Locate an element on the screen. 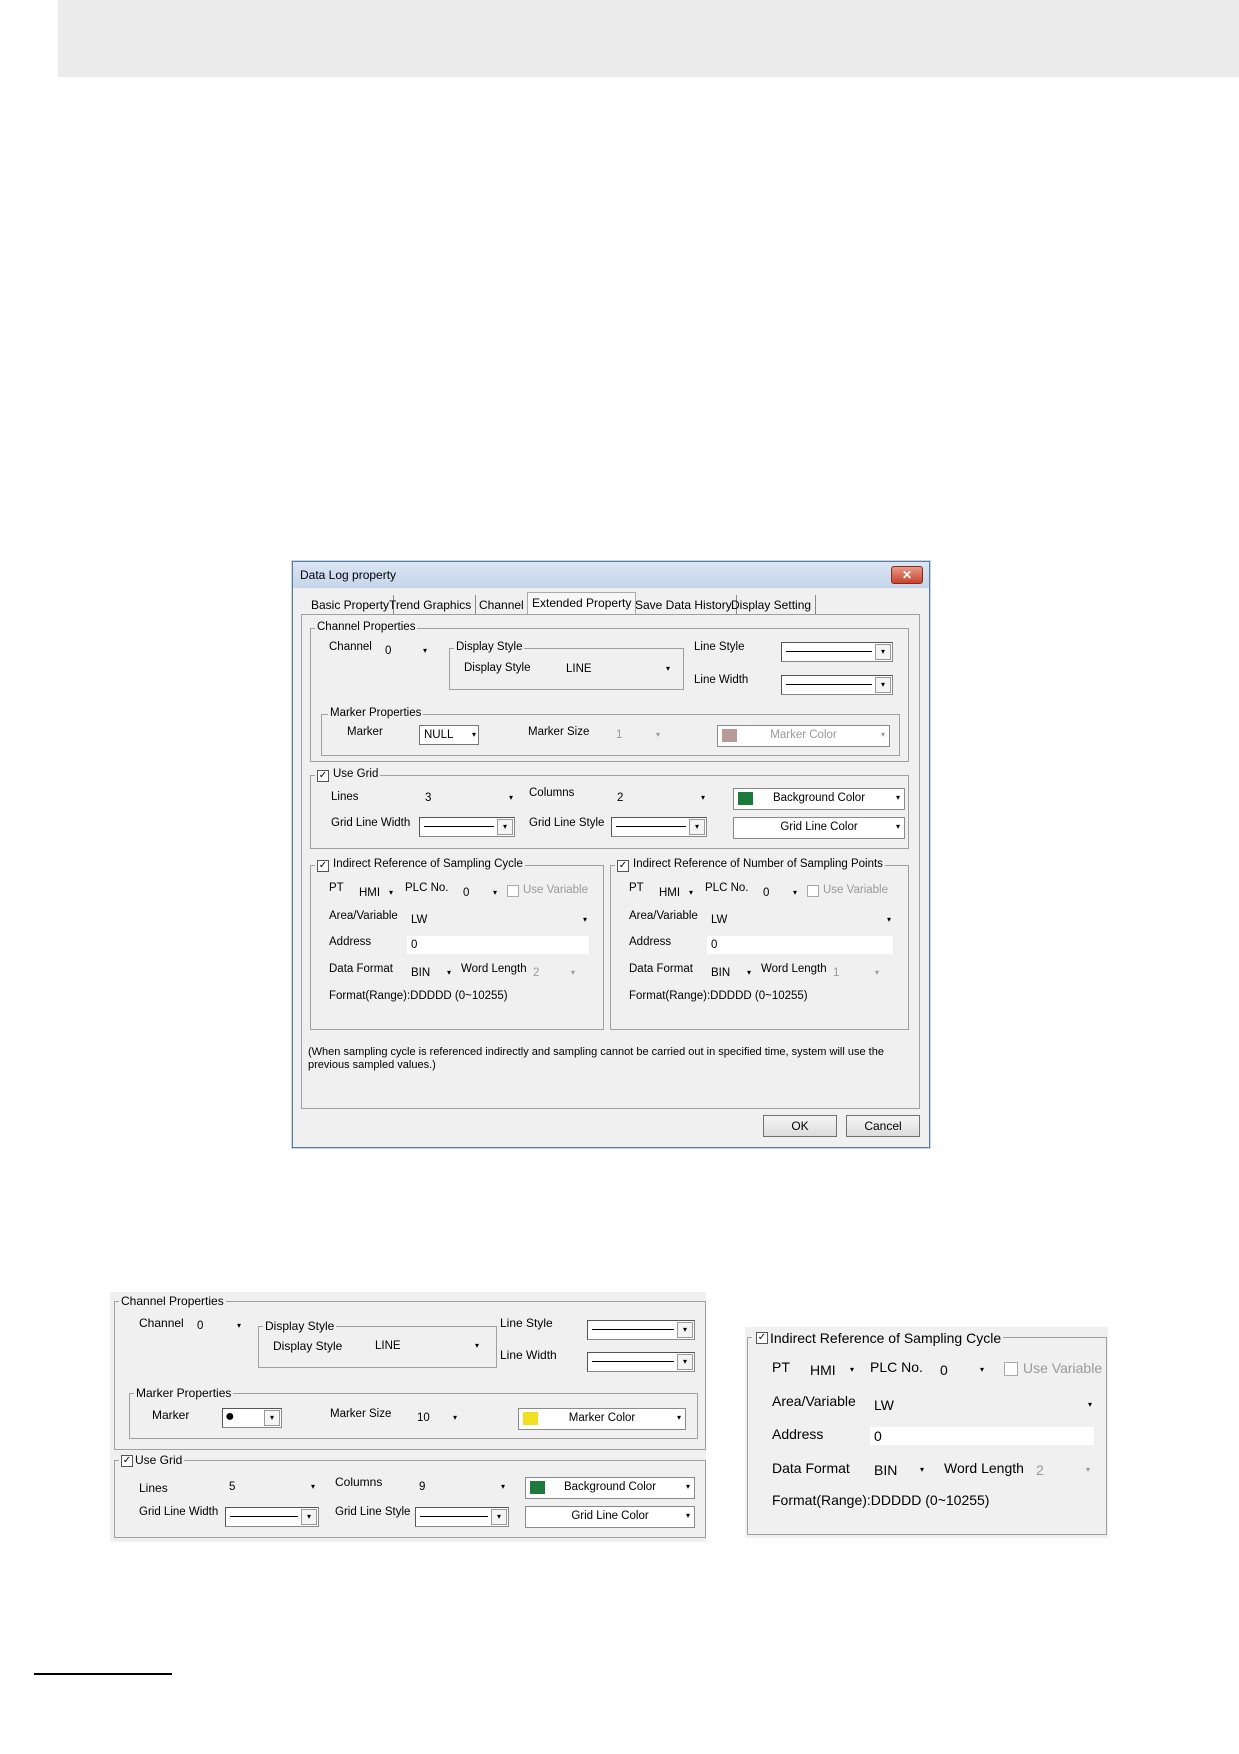  cancel-button: Cancel is located at coordinates (883, 1126).